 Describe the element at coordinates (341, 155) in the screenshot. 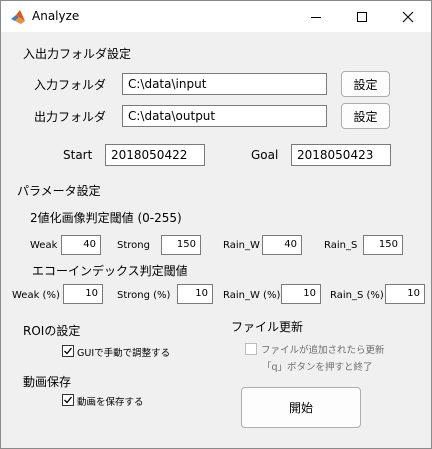

I see `goal-field: 2018050423` at that location.